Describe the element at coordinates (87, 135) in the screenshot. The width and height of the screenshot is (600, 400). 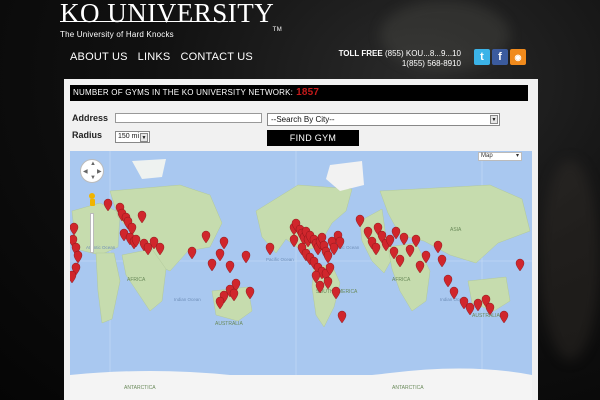
I see `radius-label: Radius` at that location.